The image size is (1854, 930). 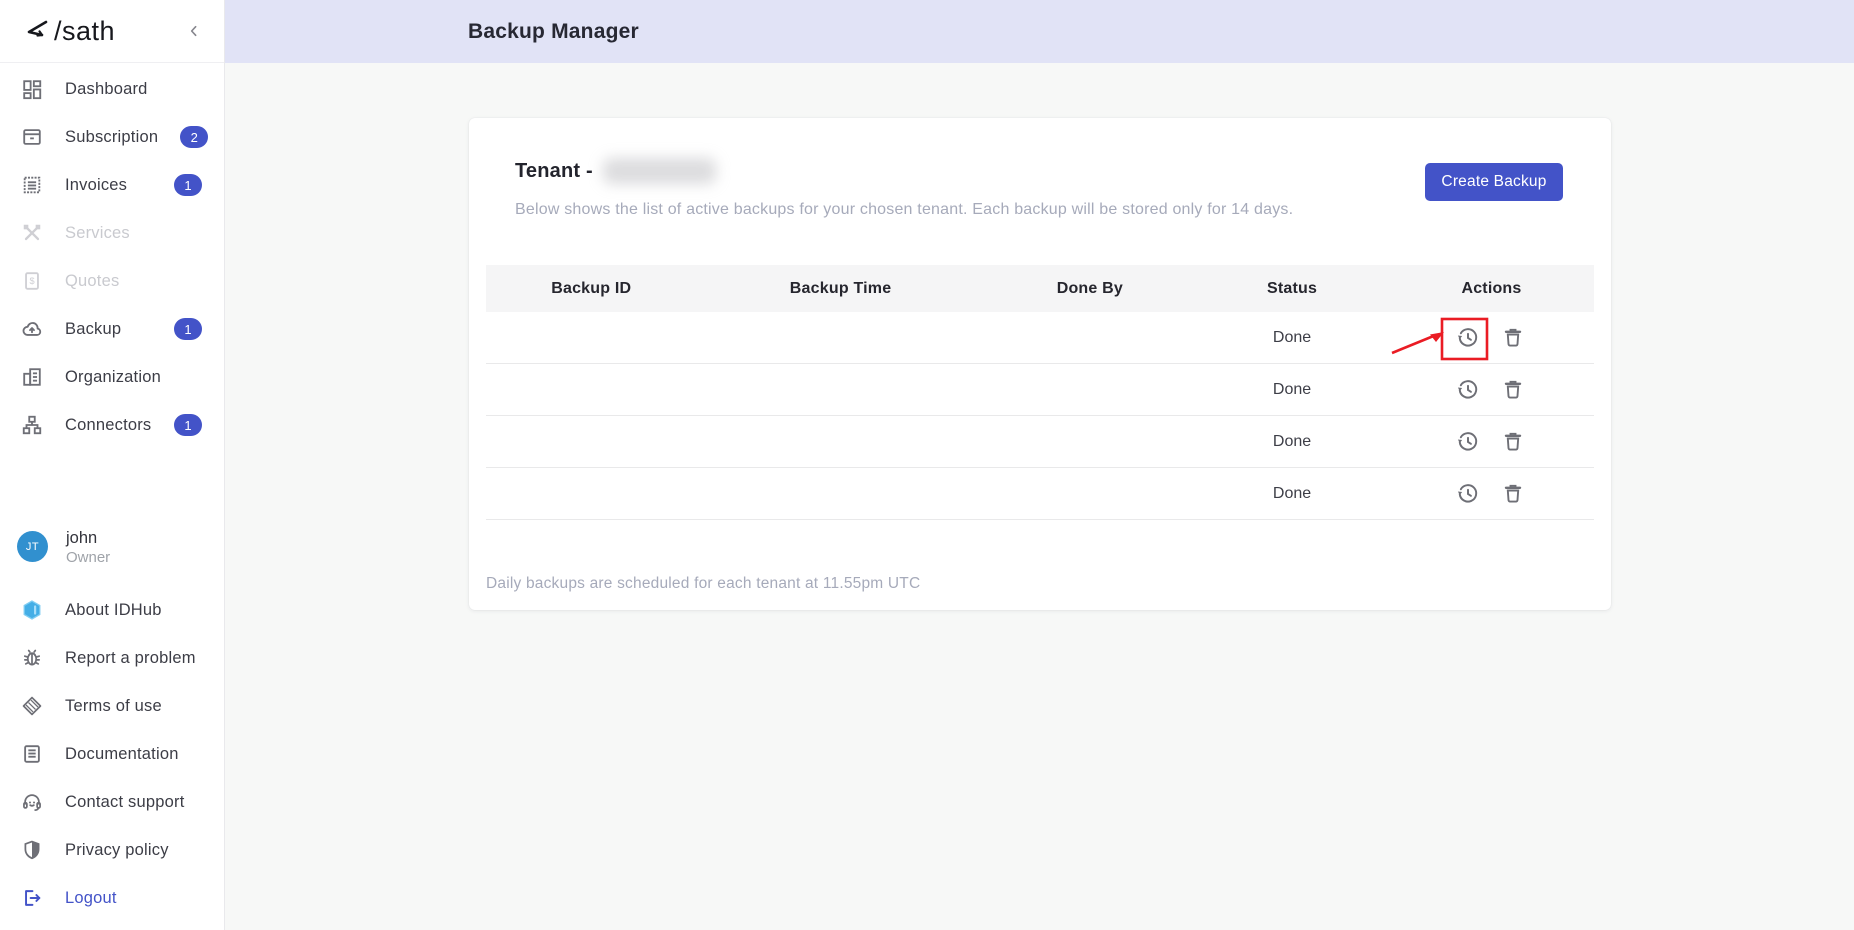 What do you see at coordinates (106, 88) in the screenshot?
I see `sidebar-item-label: Dashboard` at bounding box center [106, 88].